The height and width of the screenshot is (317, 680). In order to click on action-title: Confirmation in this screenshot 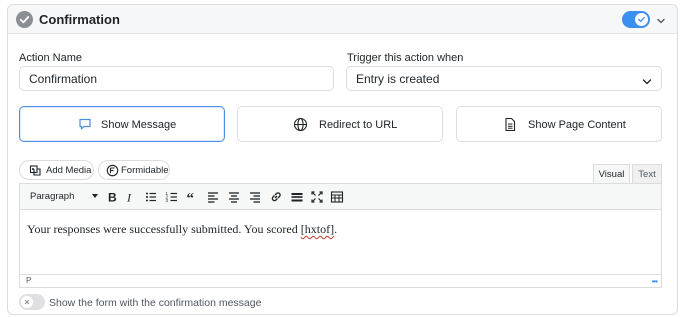, I will do `click(79, 19)`.